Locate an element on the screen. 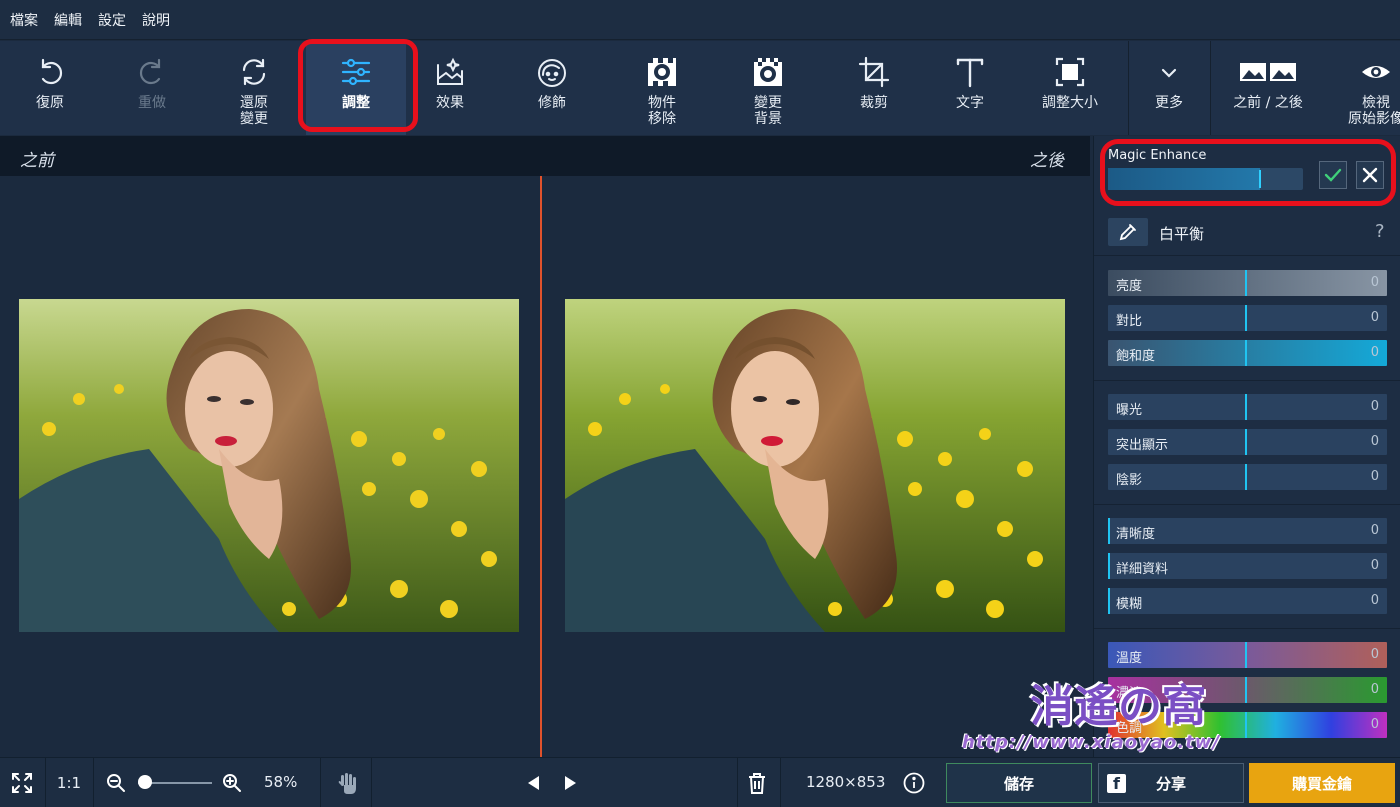 The width and height of the screenshot is (1400, 807). share-button: f 分享 is located at coordinates (1171, 783).